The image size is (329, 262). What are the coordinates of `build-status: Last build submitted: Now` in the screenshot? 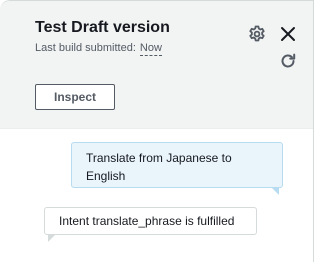 It's located at (98, 49).